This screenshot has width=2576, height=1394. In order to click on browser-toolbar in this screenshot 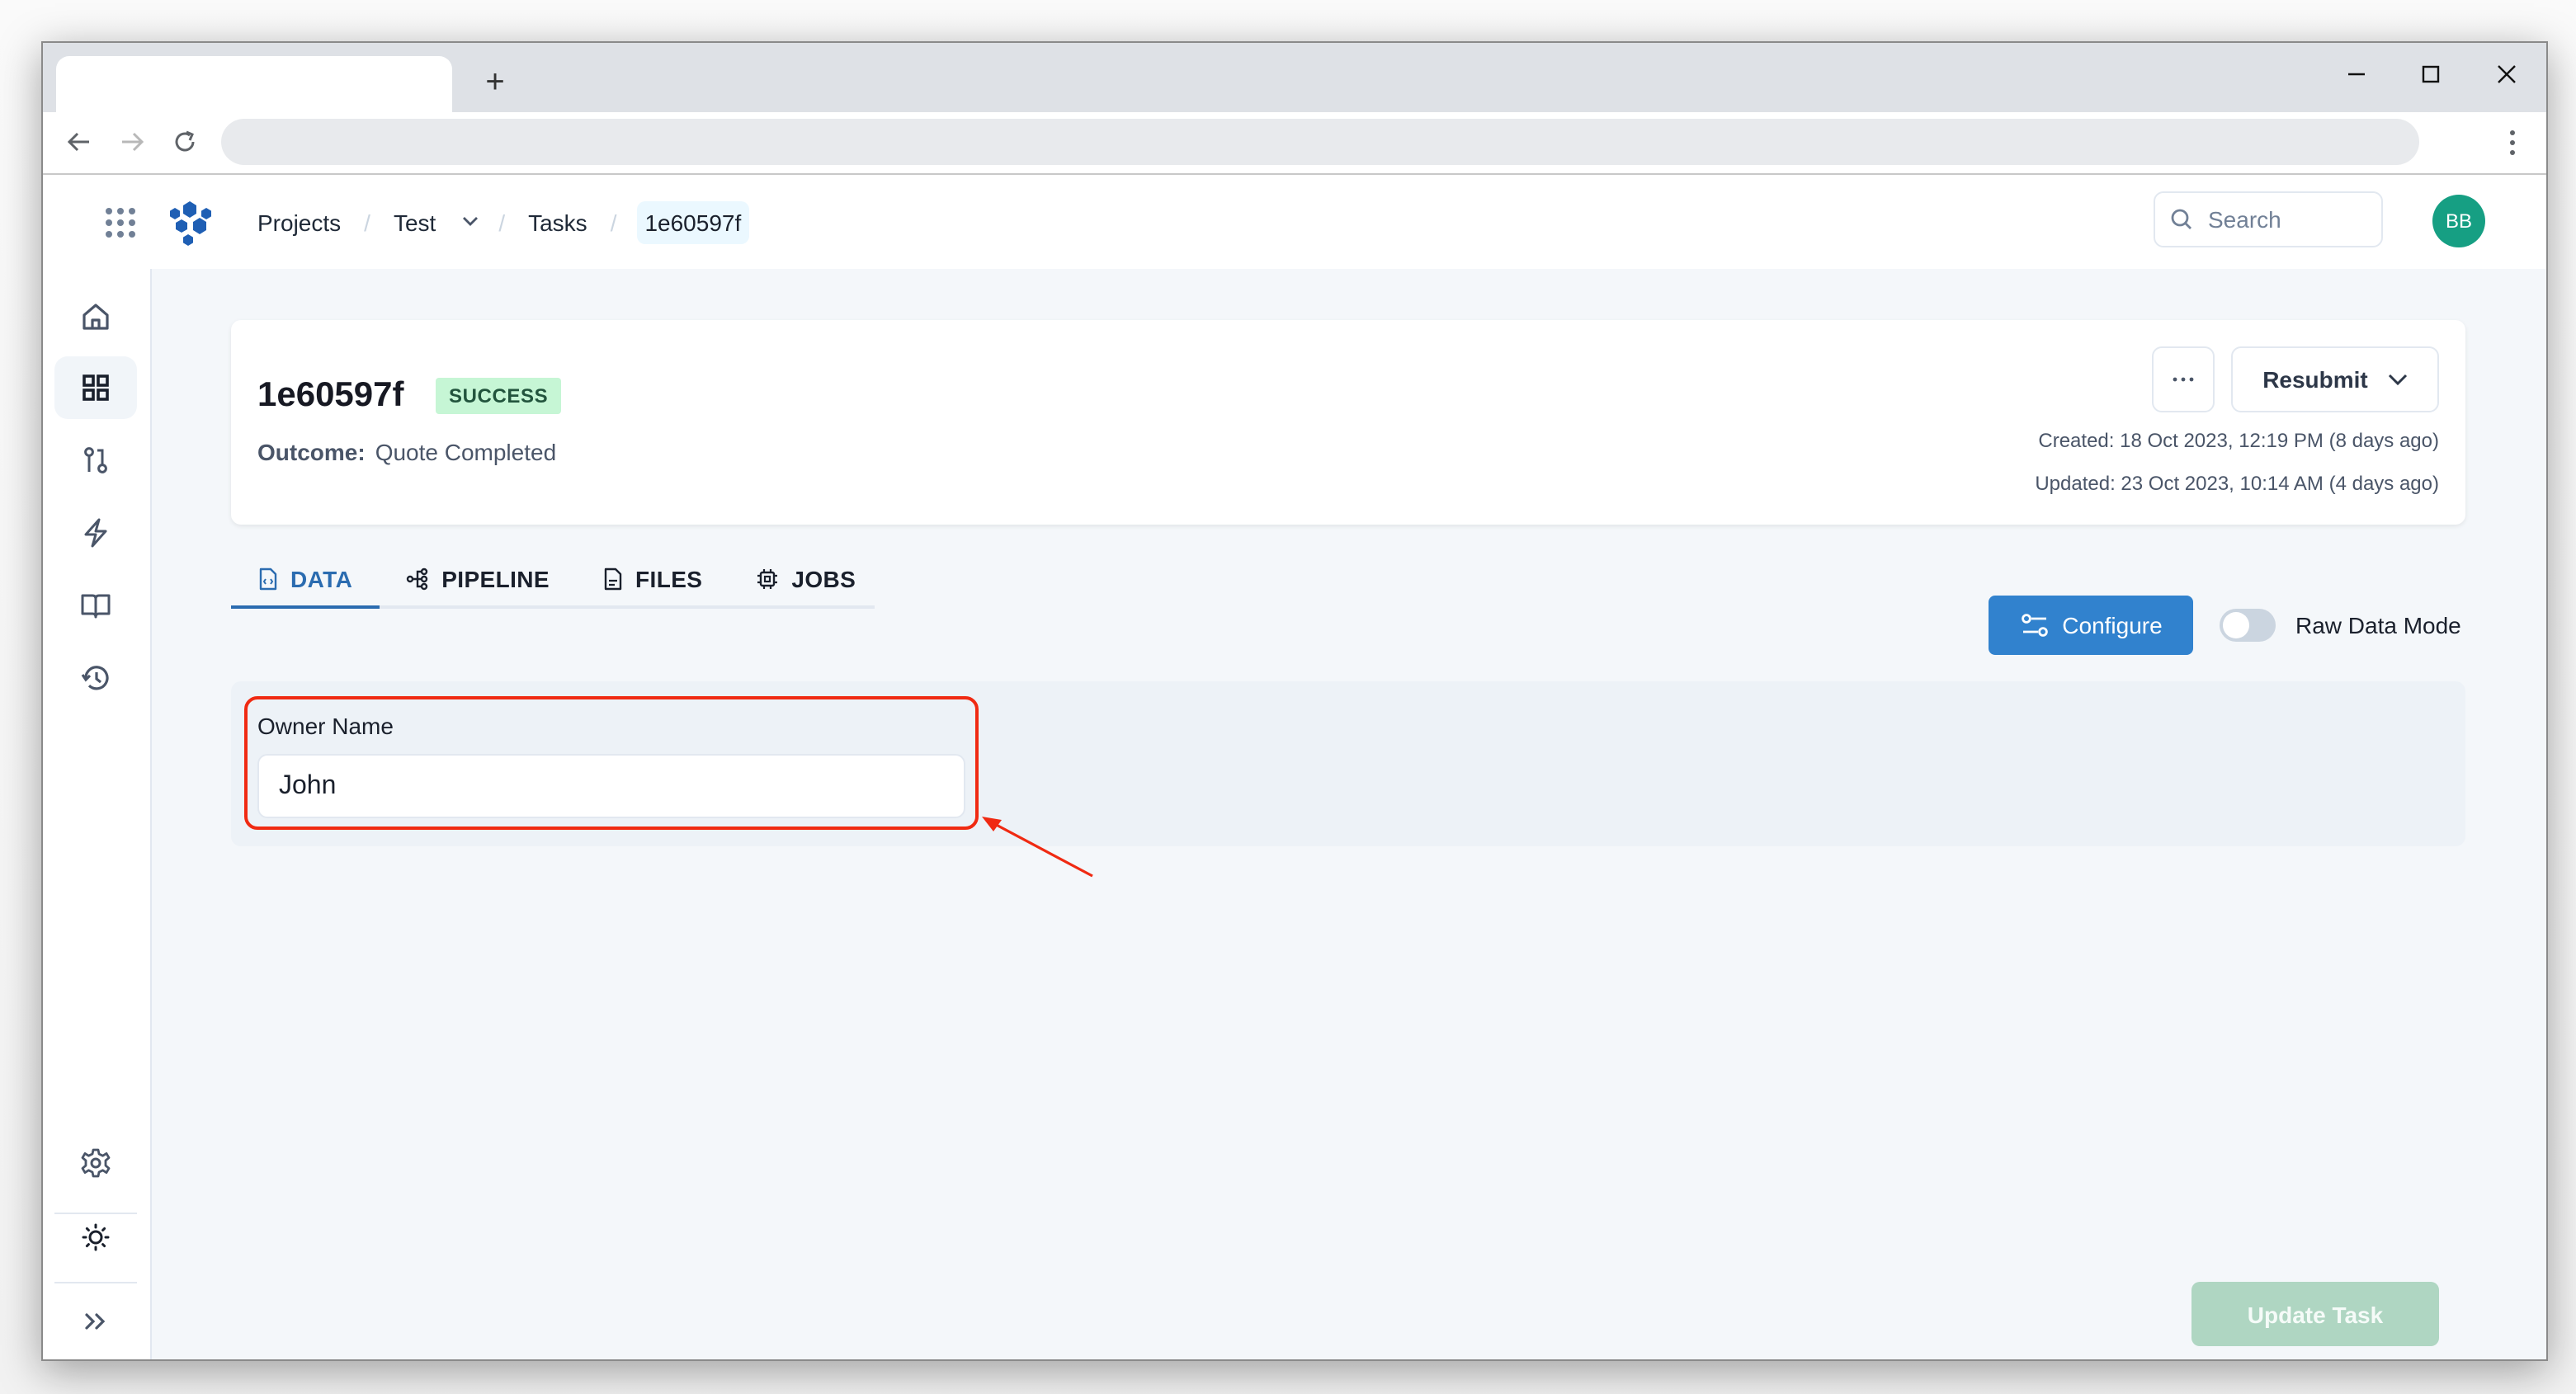, I will do `click(1294, 143)`.